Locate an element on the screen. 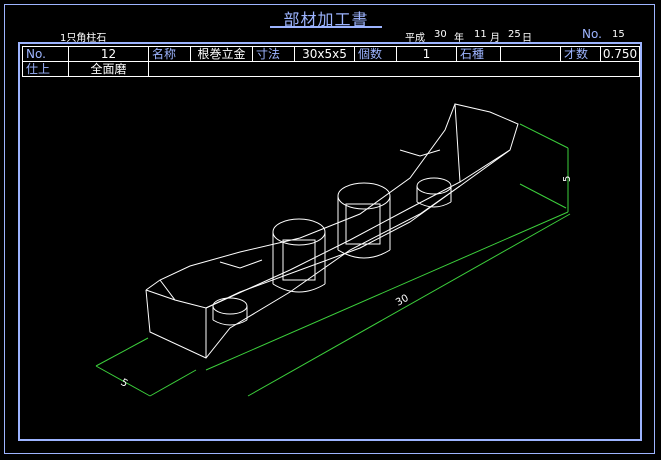 This screenshot has height=460, width=661. dimension-height-label: 5 is located at coordinates (567, 179).